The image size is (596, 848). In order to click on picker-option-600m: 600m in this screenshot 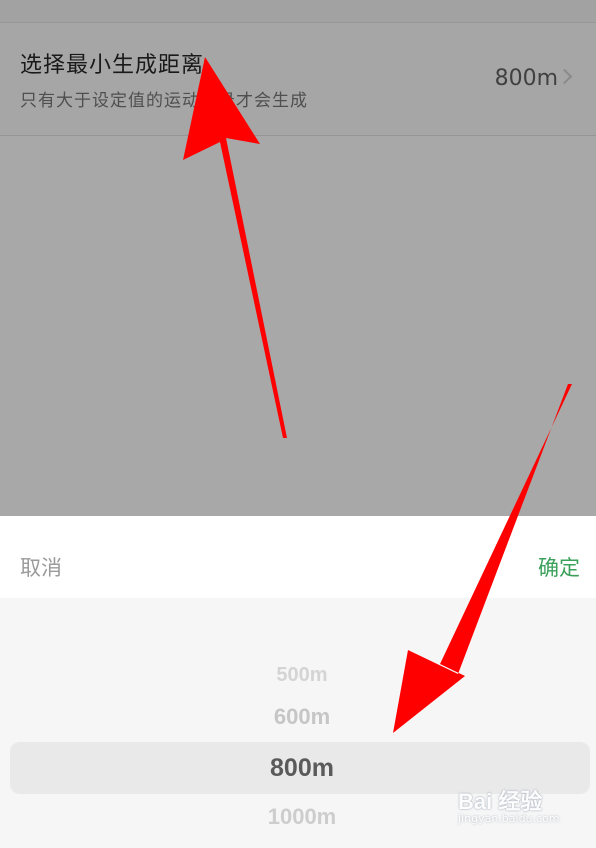, I will do `click(300, 717)`.